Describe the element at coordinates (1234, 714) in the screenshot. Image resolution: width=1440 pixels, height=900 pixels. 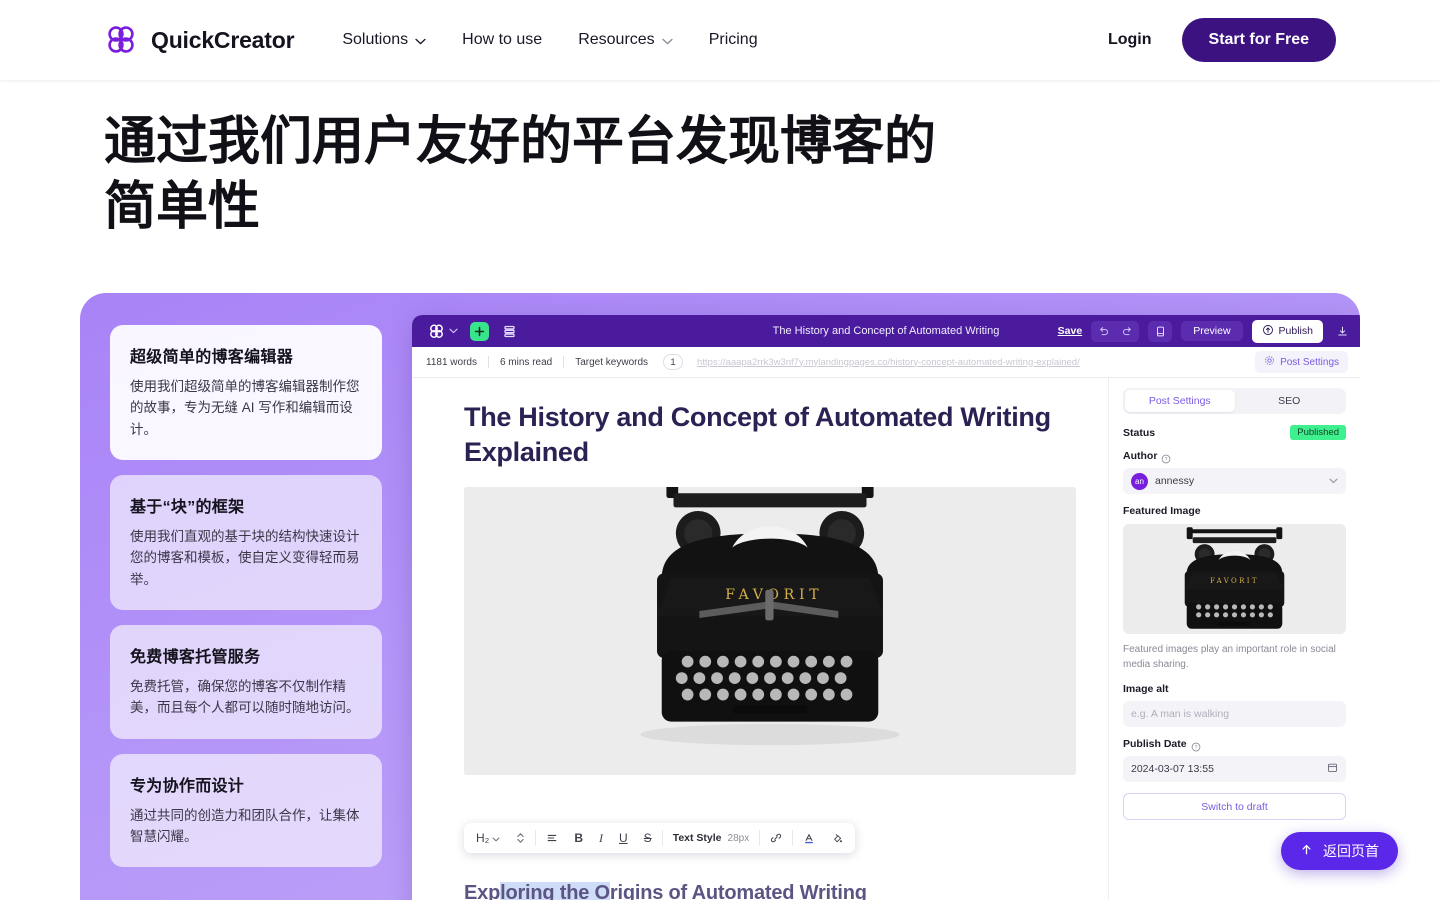
I see `image-alt-input: e.g. A man is walking` at that location.